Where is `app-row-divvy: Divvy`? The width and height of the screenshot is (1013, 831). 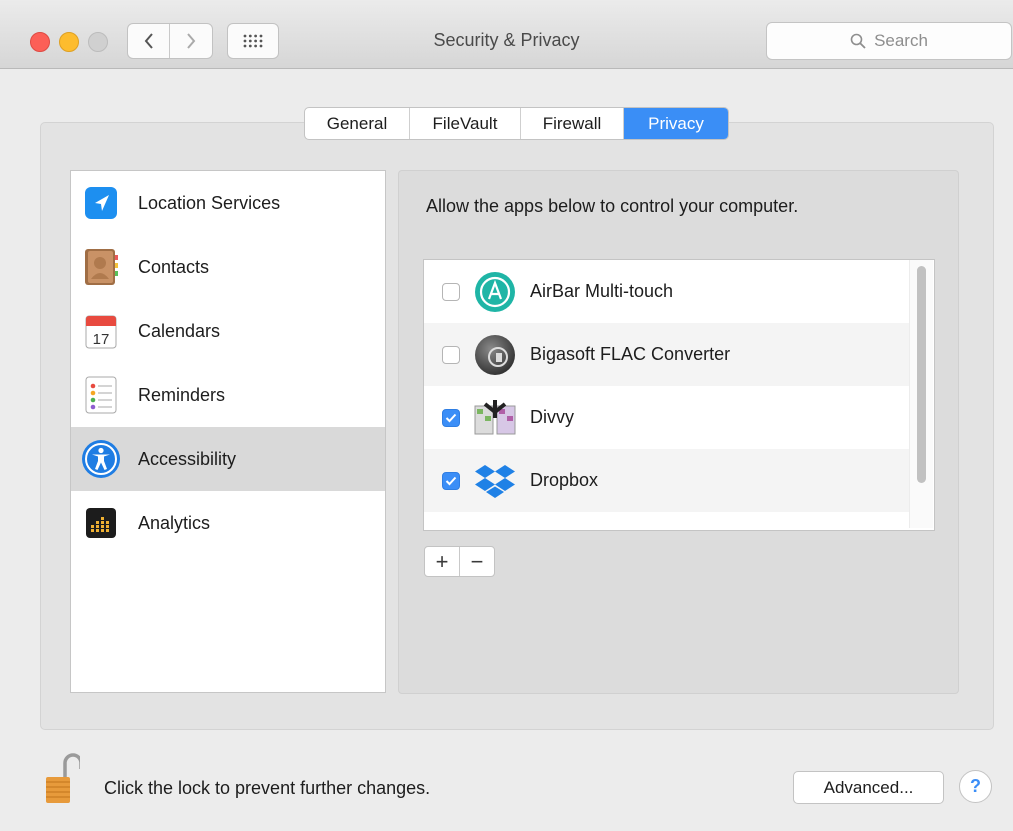 app-row-divvy: Divvy is located at coordinates (667, 417).